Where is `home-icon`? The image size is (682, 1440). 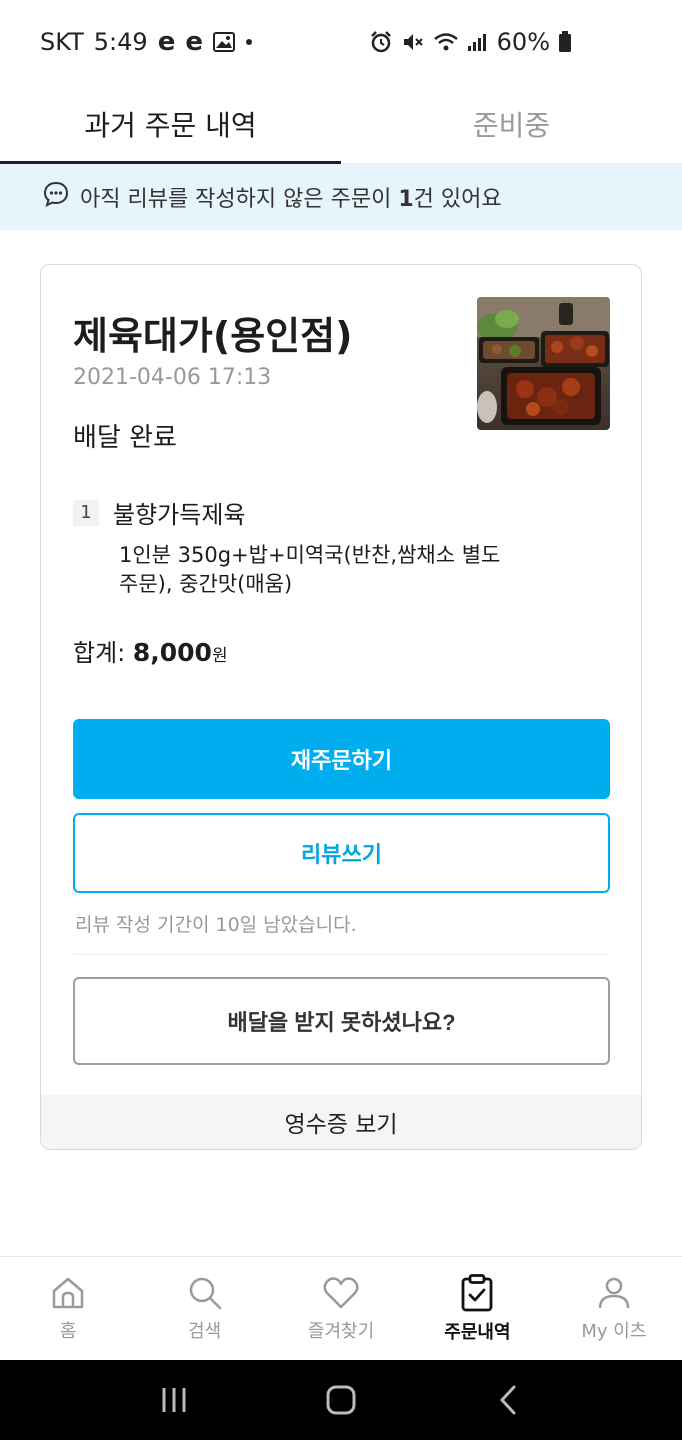
home-icon is located at coordinates (68, 1293).